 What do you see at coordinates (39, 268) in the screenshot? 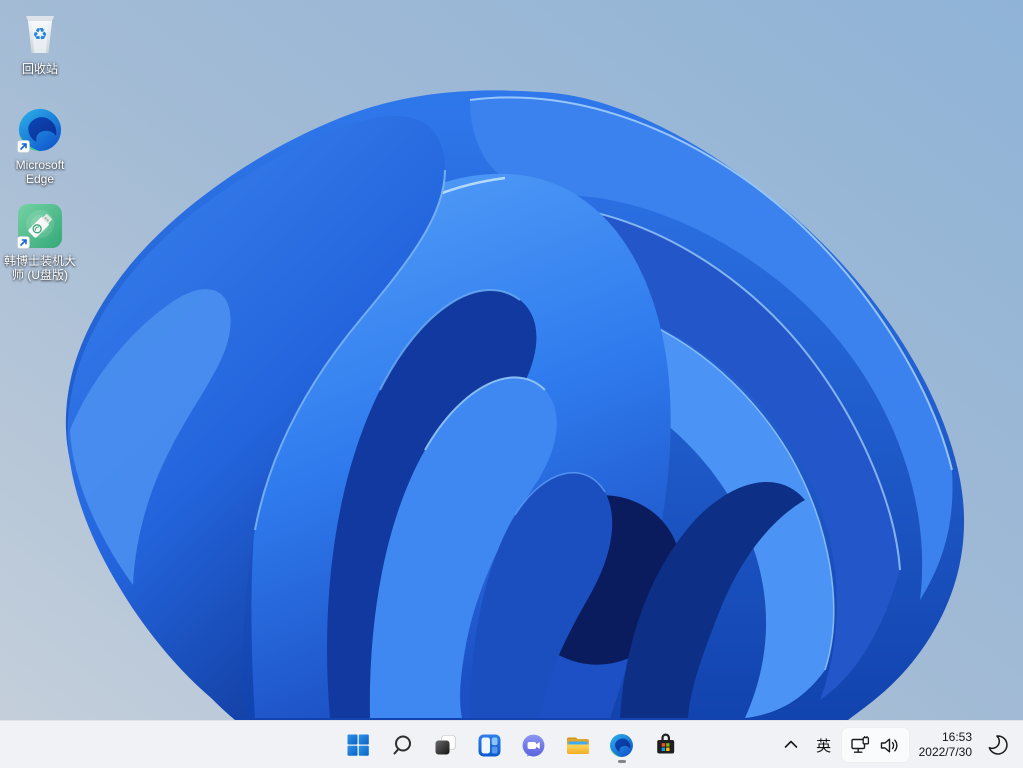
I see `desktop-icon-label: 韩博士装机大师 (U盘版)` at bounding box center [39, 268].